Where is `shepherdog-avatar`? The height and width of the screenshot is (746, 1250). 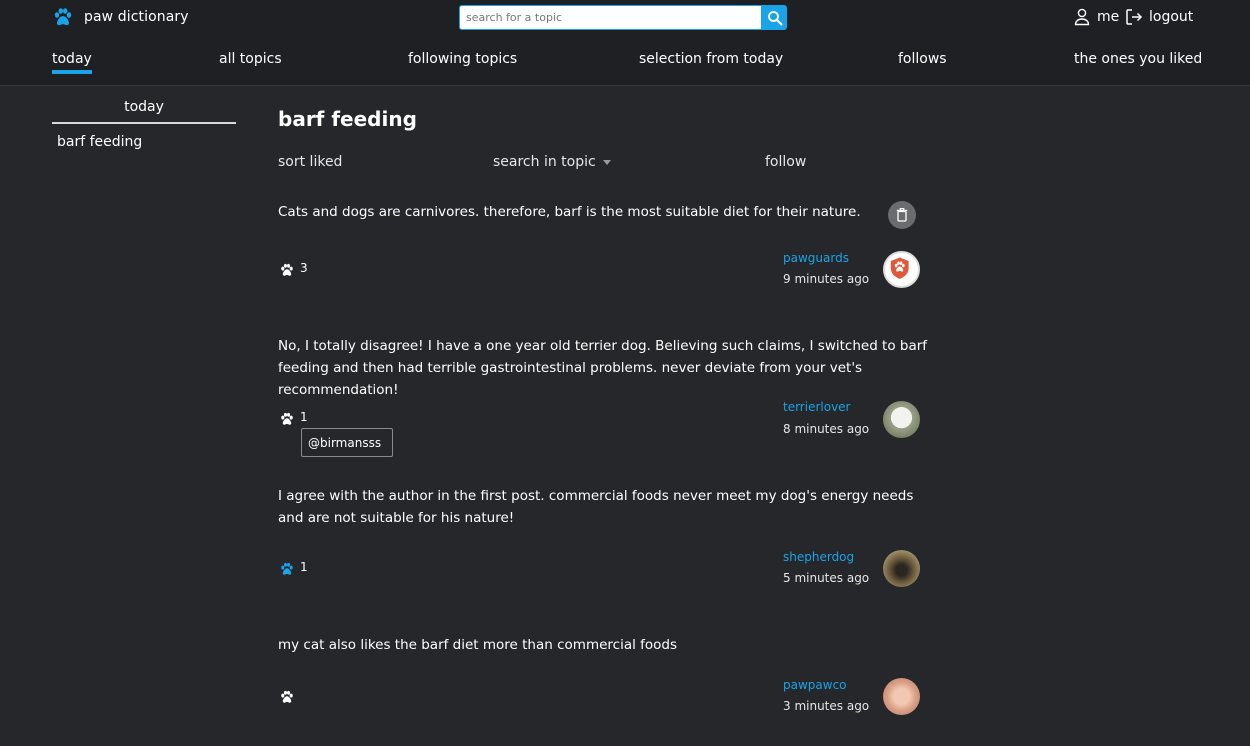
shepherdog-avatar is located at coordinates (901, 568).